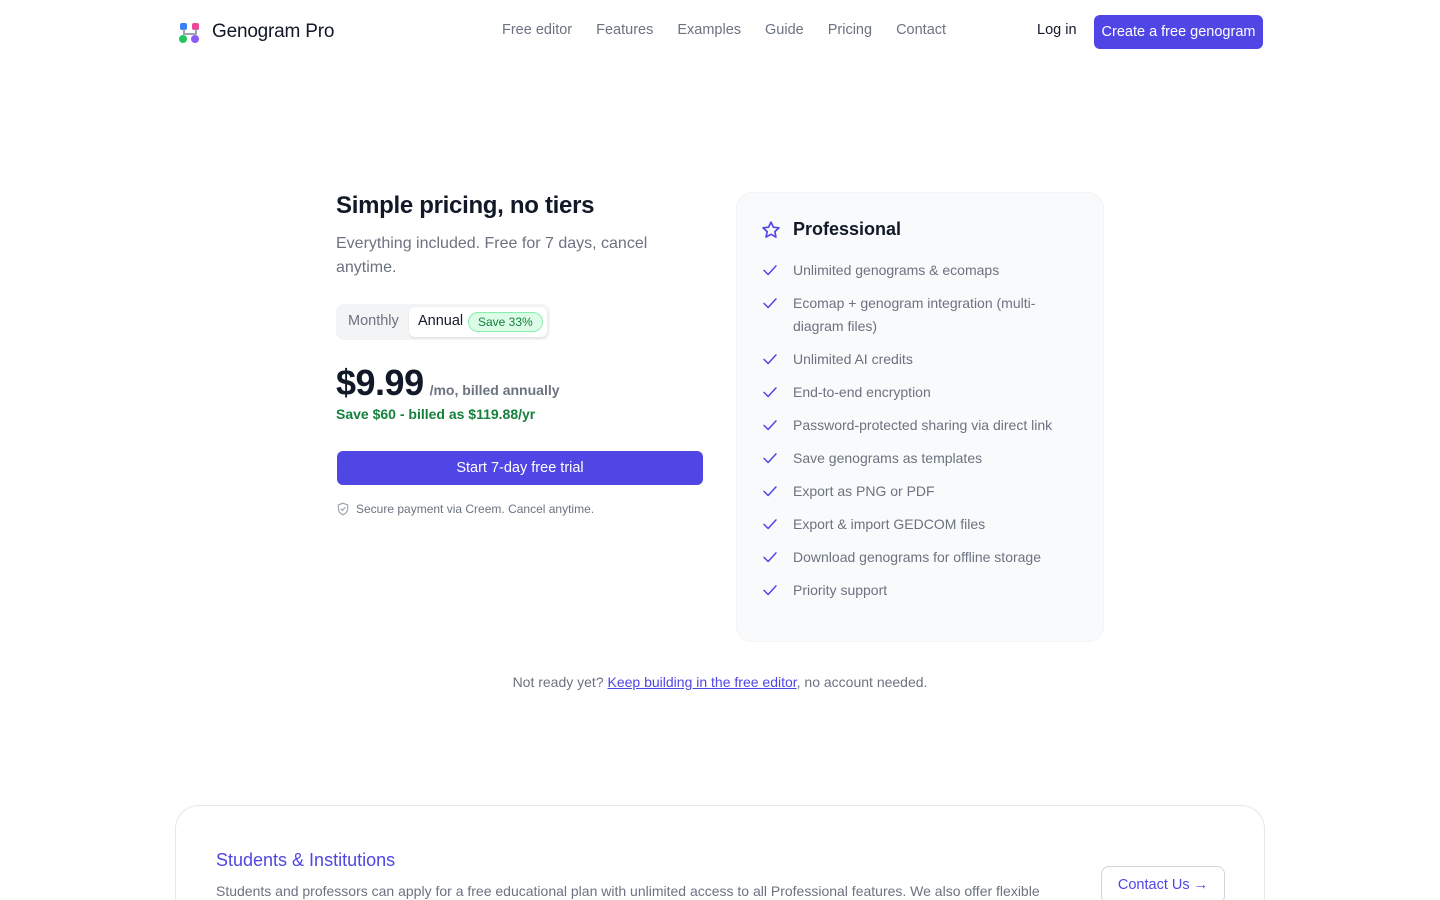 This screenshot has width=1440, height=900. I want to click on feature-text: Export & import GEDCOM files, so click(889, 524).